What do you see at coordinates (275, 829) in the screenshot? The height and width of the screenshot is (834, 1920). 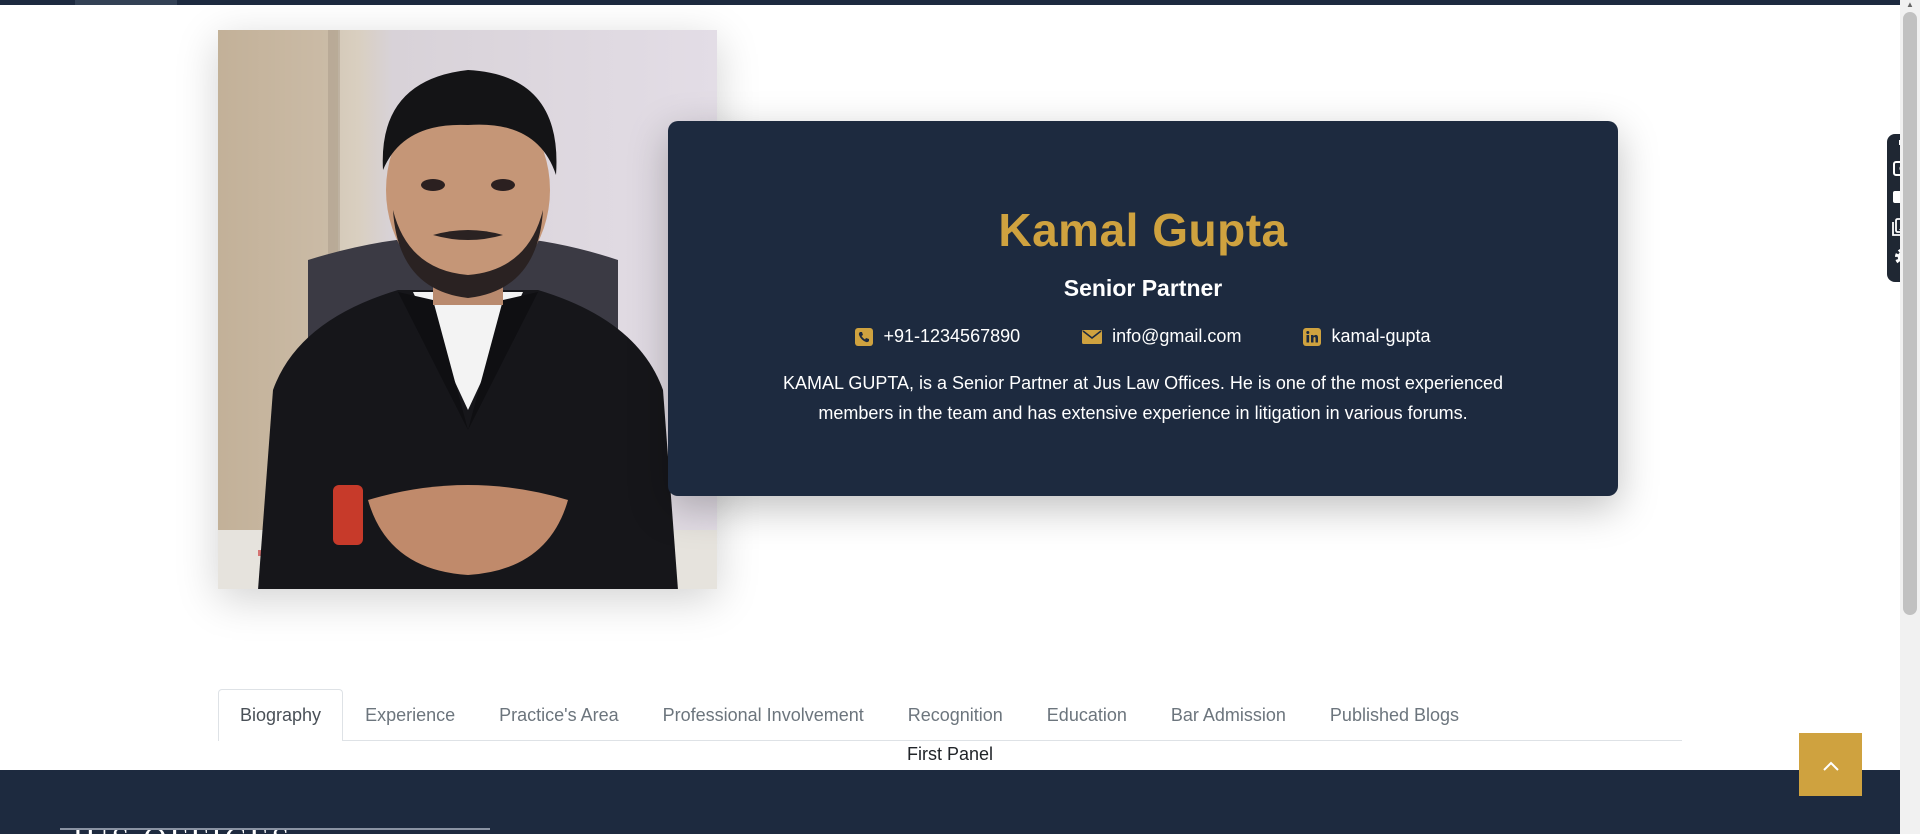 I see `footer-divider` at bounding box center [275, 829].